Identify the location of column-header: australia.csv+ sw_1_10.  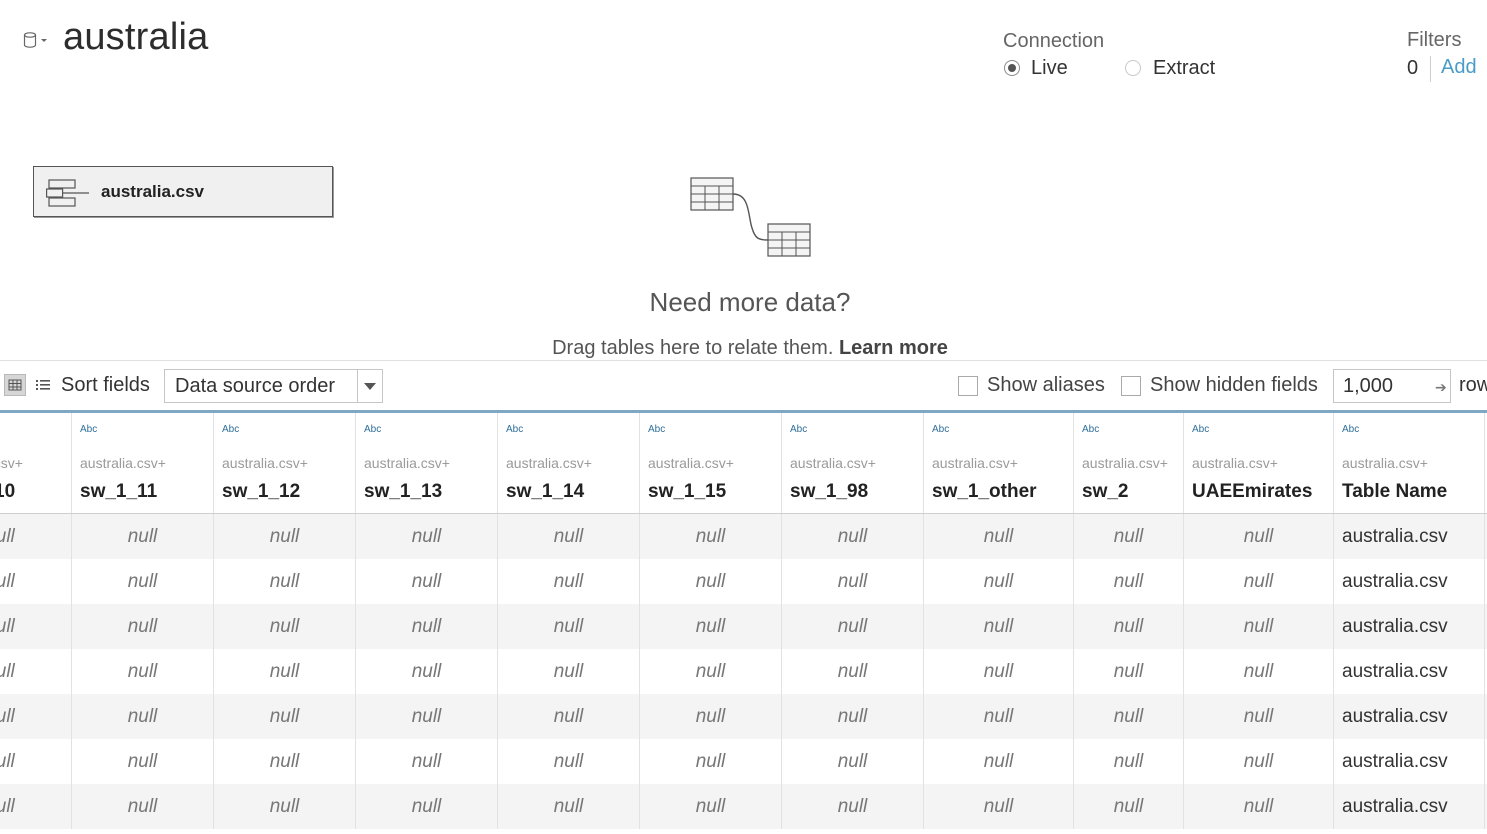
(36, 463).